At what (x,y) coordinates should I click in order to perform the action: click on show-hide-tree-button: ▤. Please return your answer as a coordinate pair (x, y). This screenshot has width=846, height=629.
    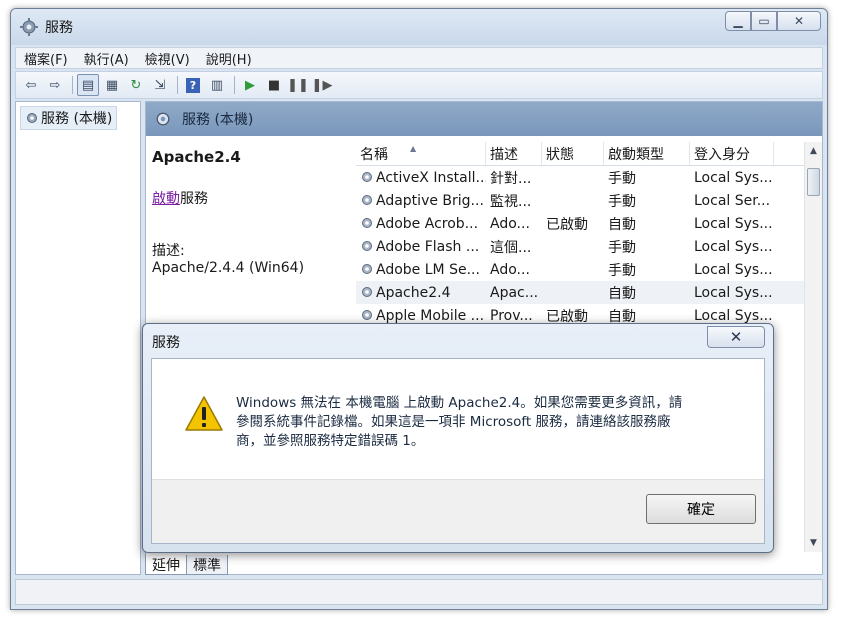
    Looking at the image, I should click on (88, 85).